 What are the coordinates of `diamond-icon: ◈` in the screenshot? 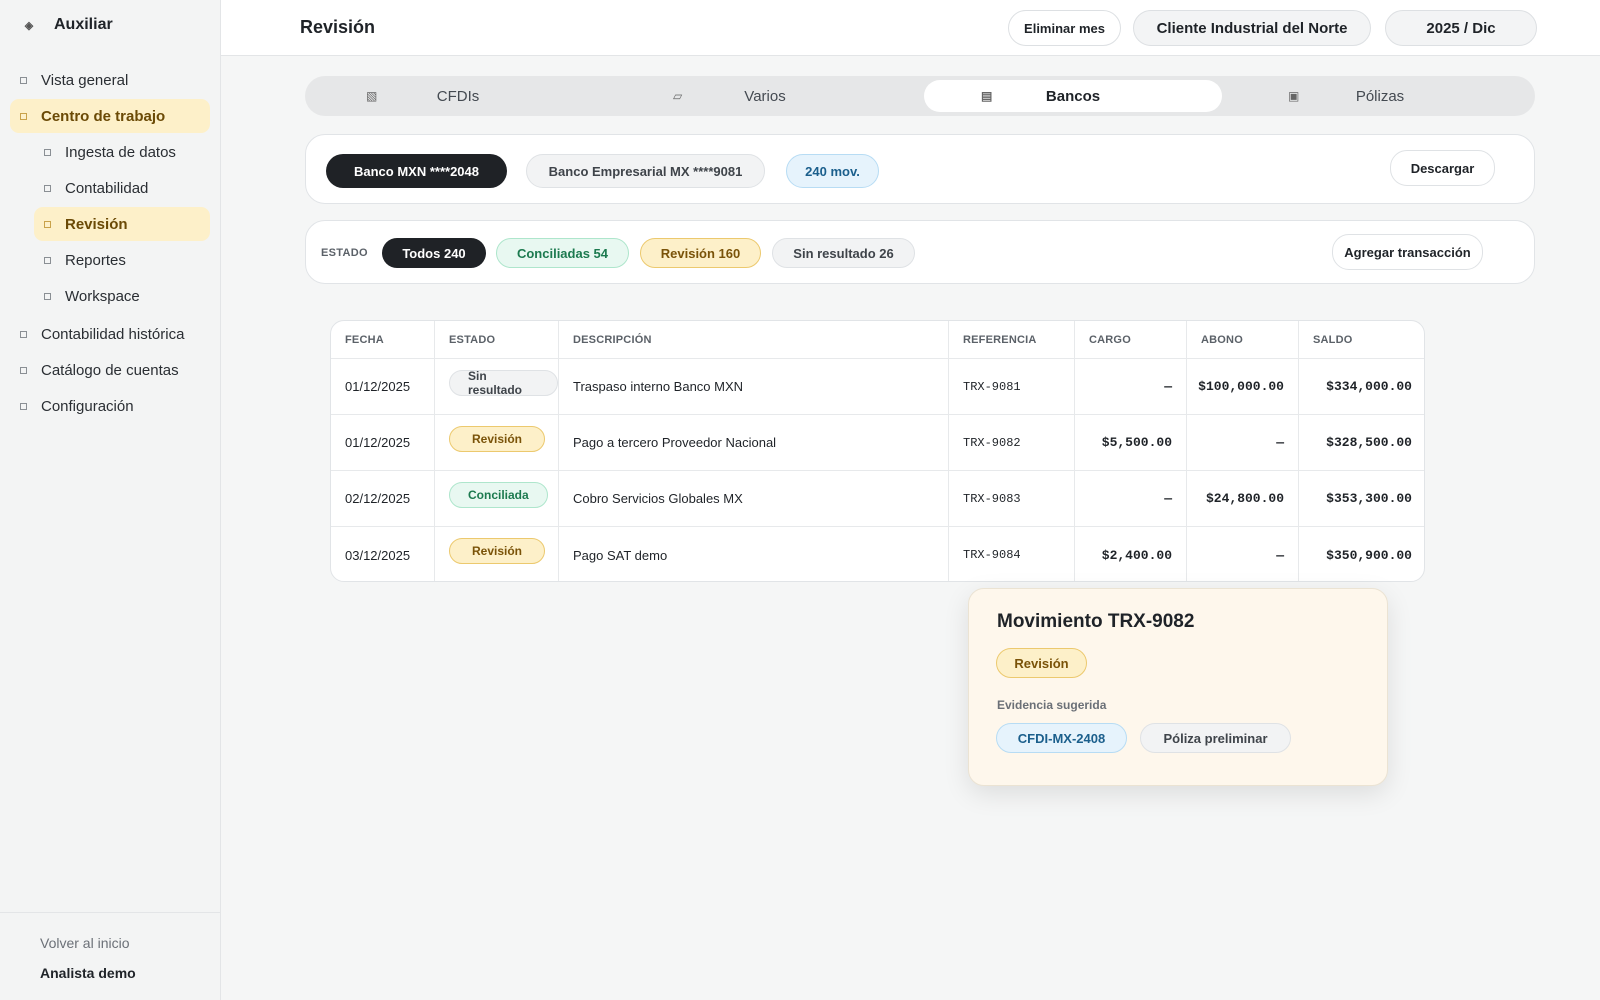 It's located at (29, 25).